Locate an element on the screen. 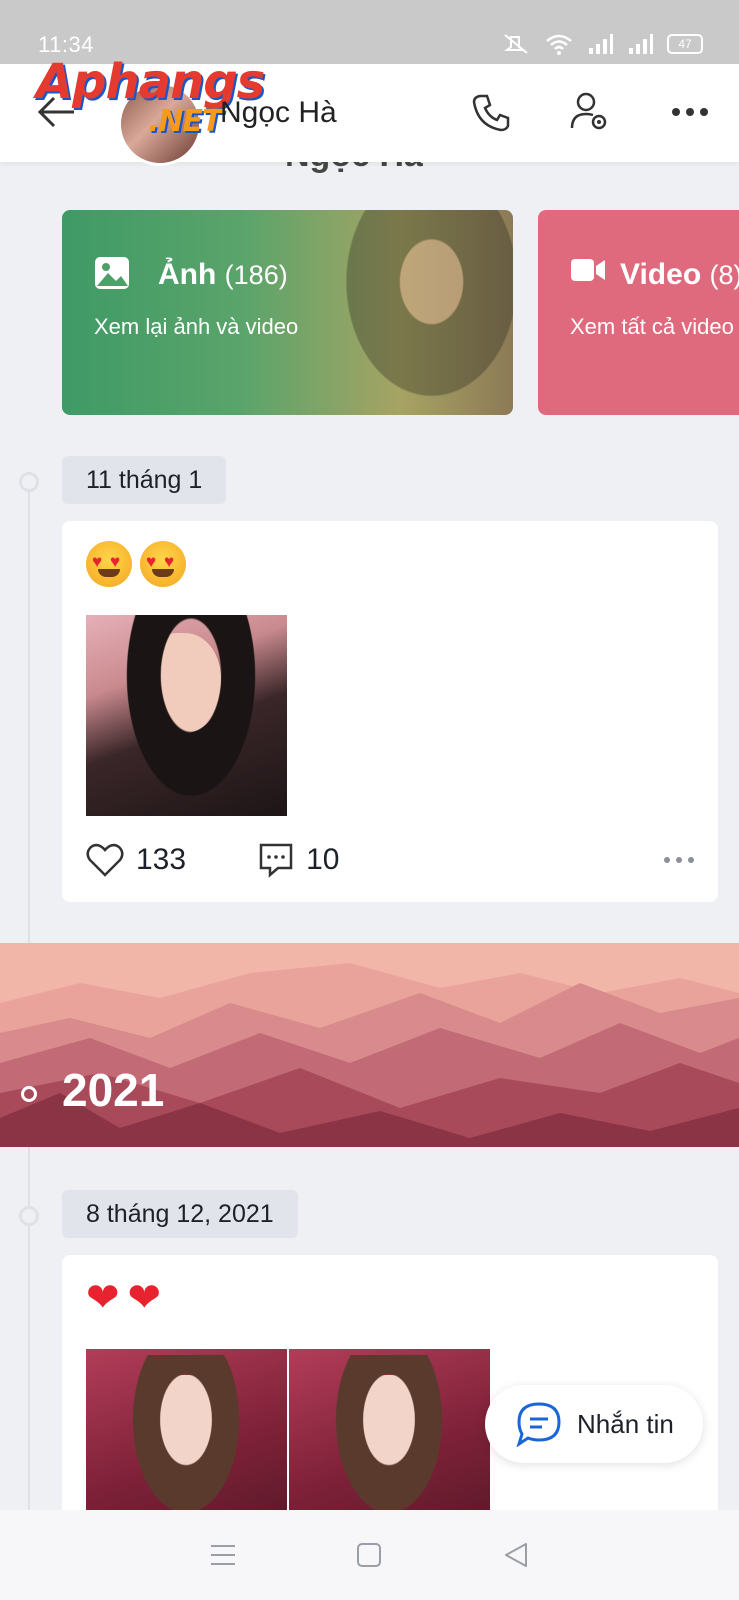  post-date-chip: 8 tháng 12, 2021 is located at coordinates (180, 1214).